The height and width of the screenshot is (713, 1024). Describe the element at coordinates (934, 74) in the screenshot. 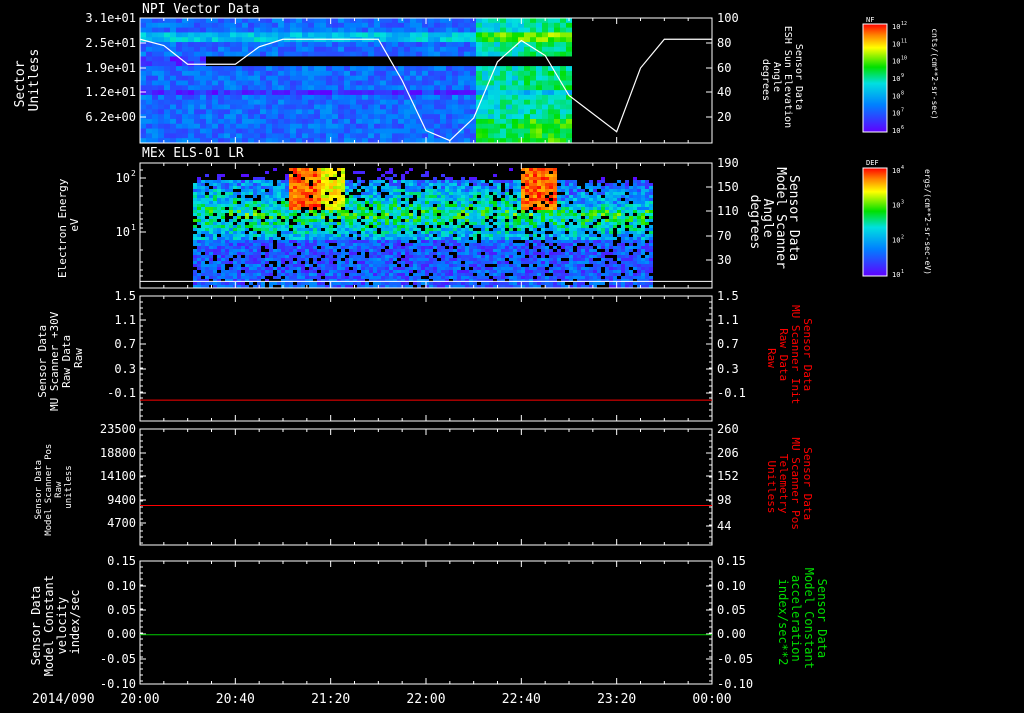

I see `colorbar-units: cnts/(cm**2-sr-sec)` at that location.